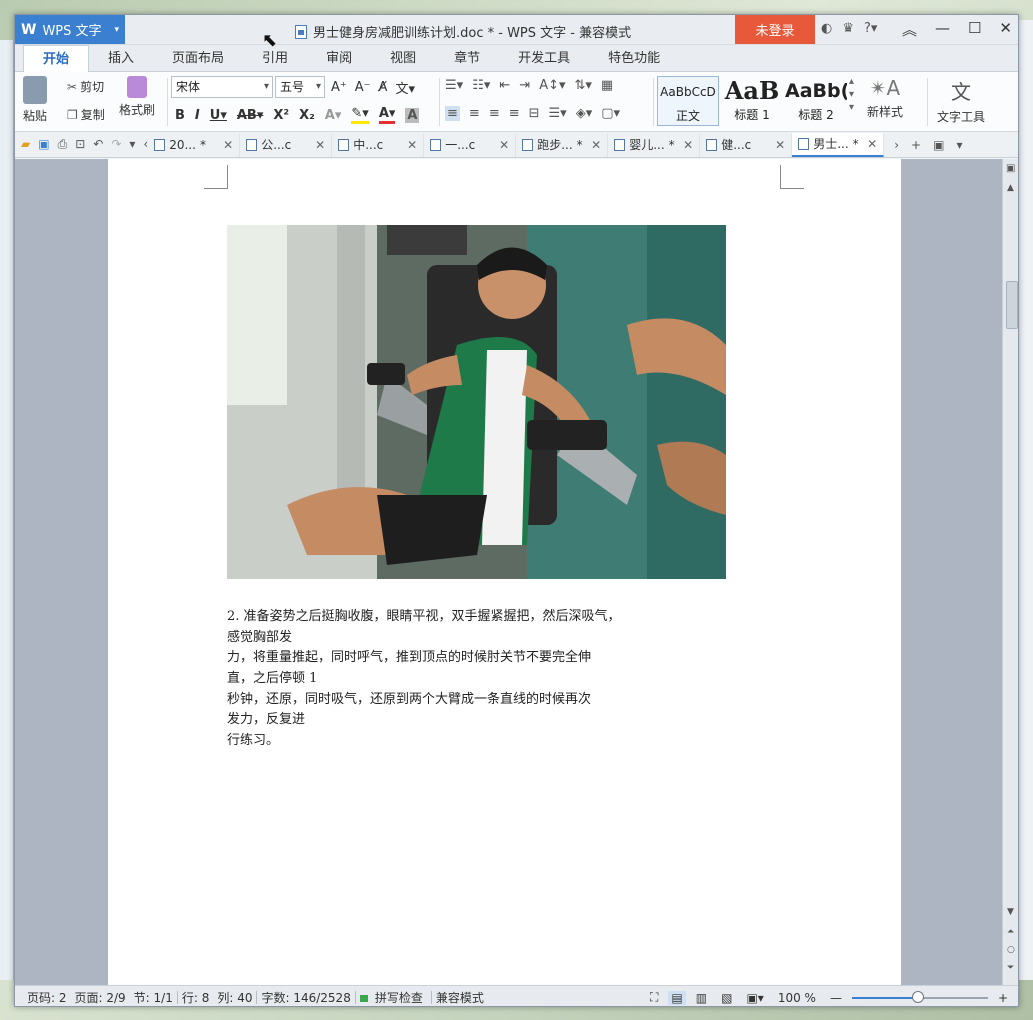 The image size is (1033, 1020). Describe the element at coordinates (43, 144) in the screenshot. I see `save-icon: ▣` at that location.